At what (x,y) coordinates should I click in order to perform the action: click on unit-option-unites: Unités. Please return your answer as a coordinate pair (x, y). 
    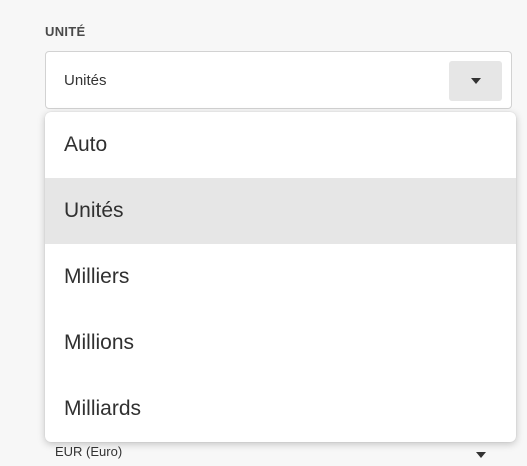
    Looking at the image, I should click on (280, 211).